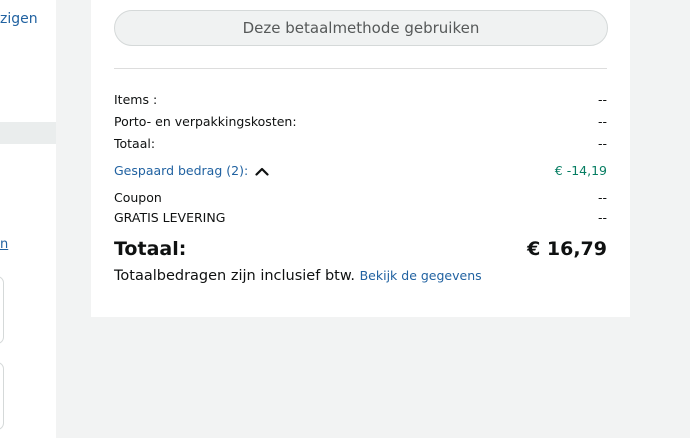  I want to click on summary-row-free-delivery: GRATIS LEVERING --, so click(360, 218).